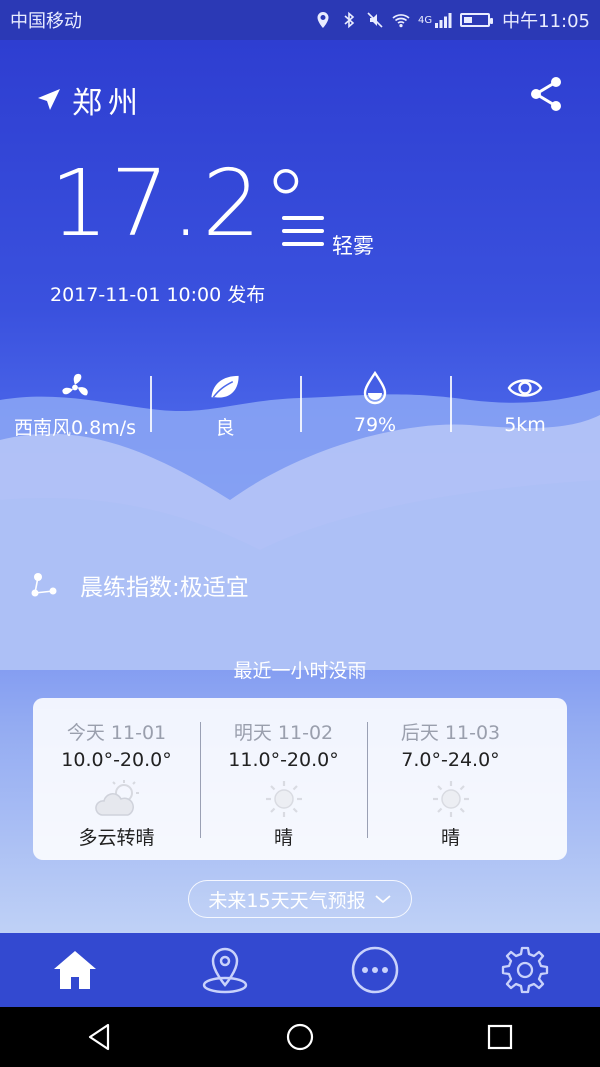 This screenshot has width=600, height=1067. I want to click on bluetooth-icon, so click(349, 20).